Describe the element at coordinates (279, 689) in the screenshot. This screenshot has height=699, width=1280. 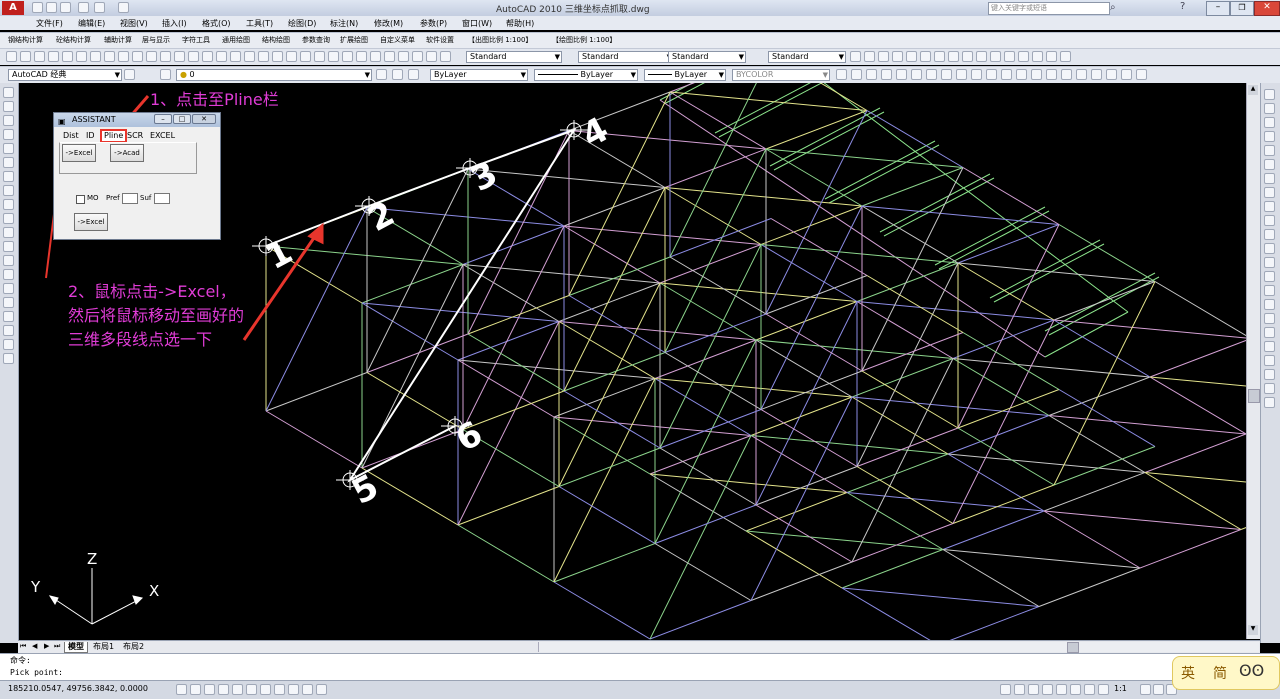
I see `status-toggle-7-icon` at that location.